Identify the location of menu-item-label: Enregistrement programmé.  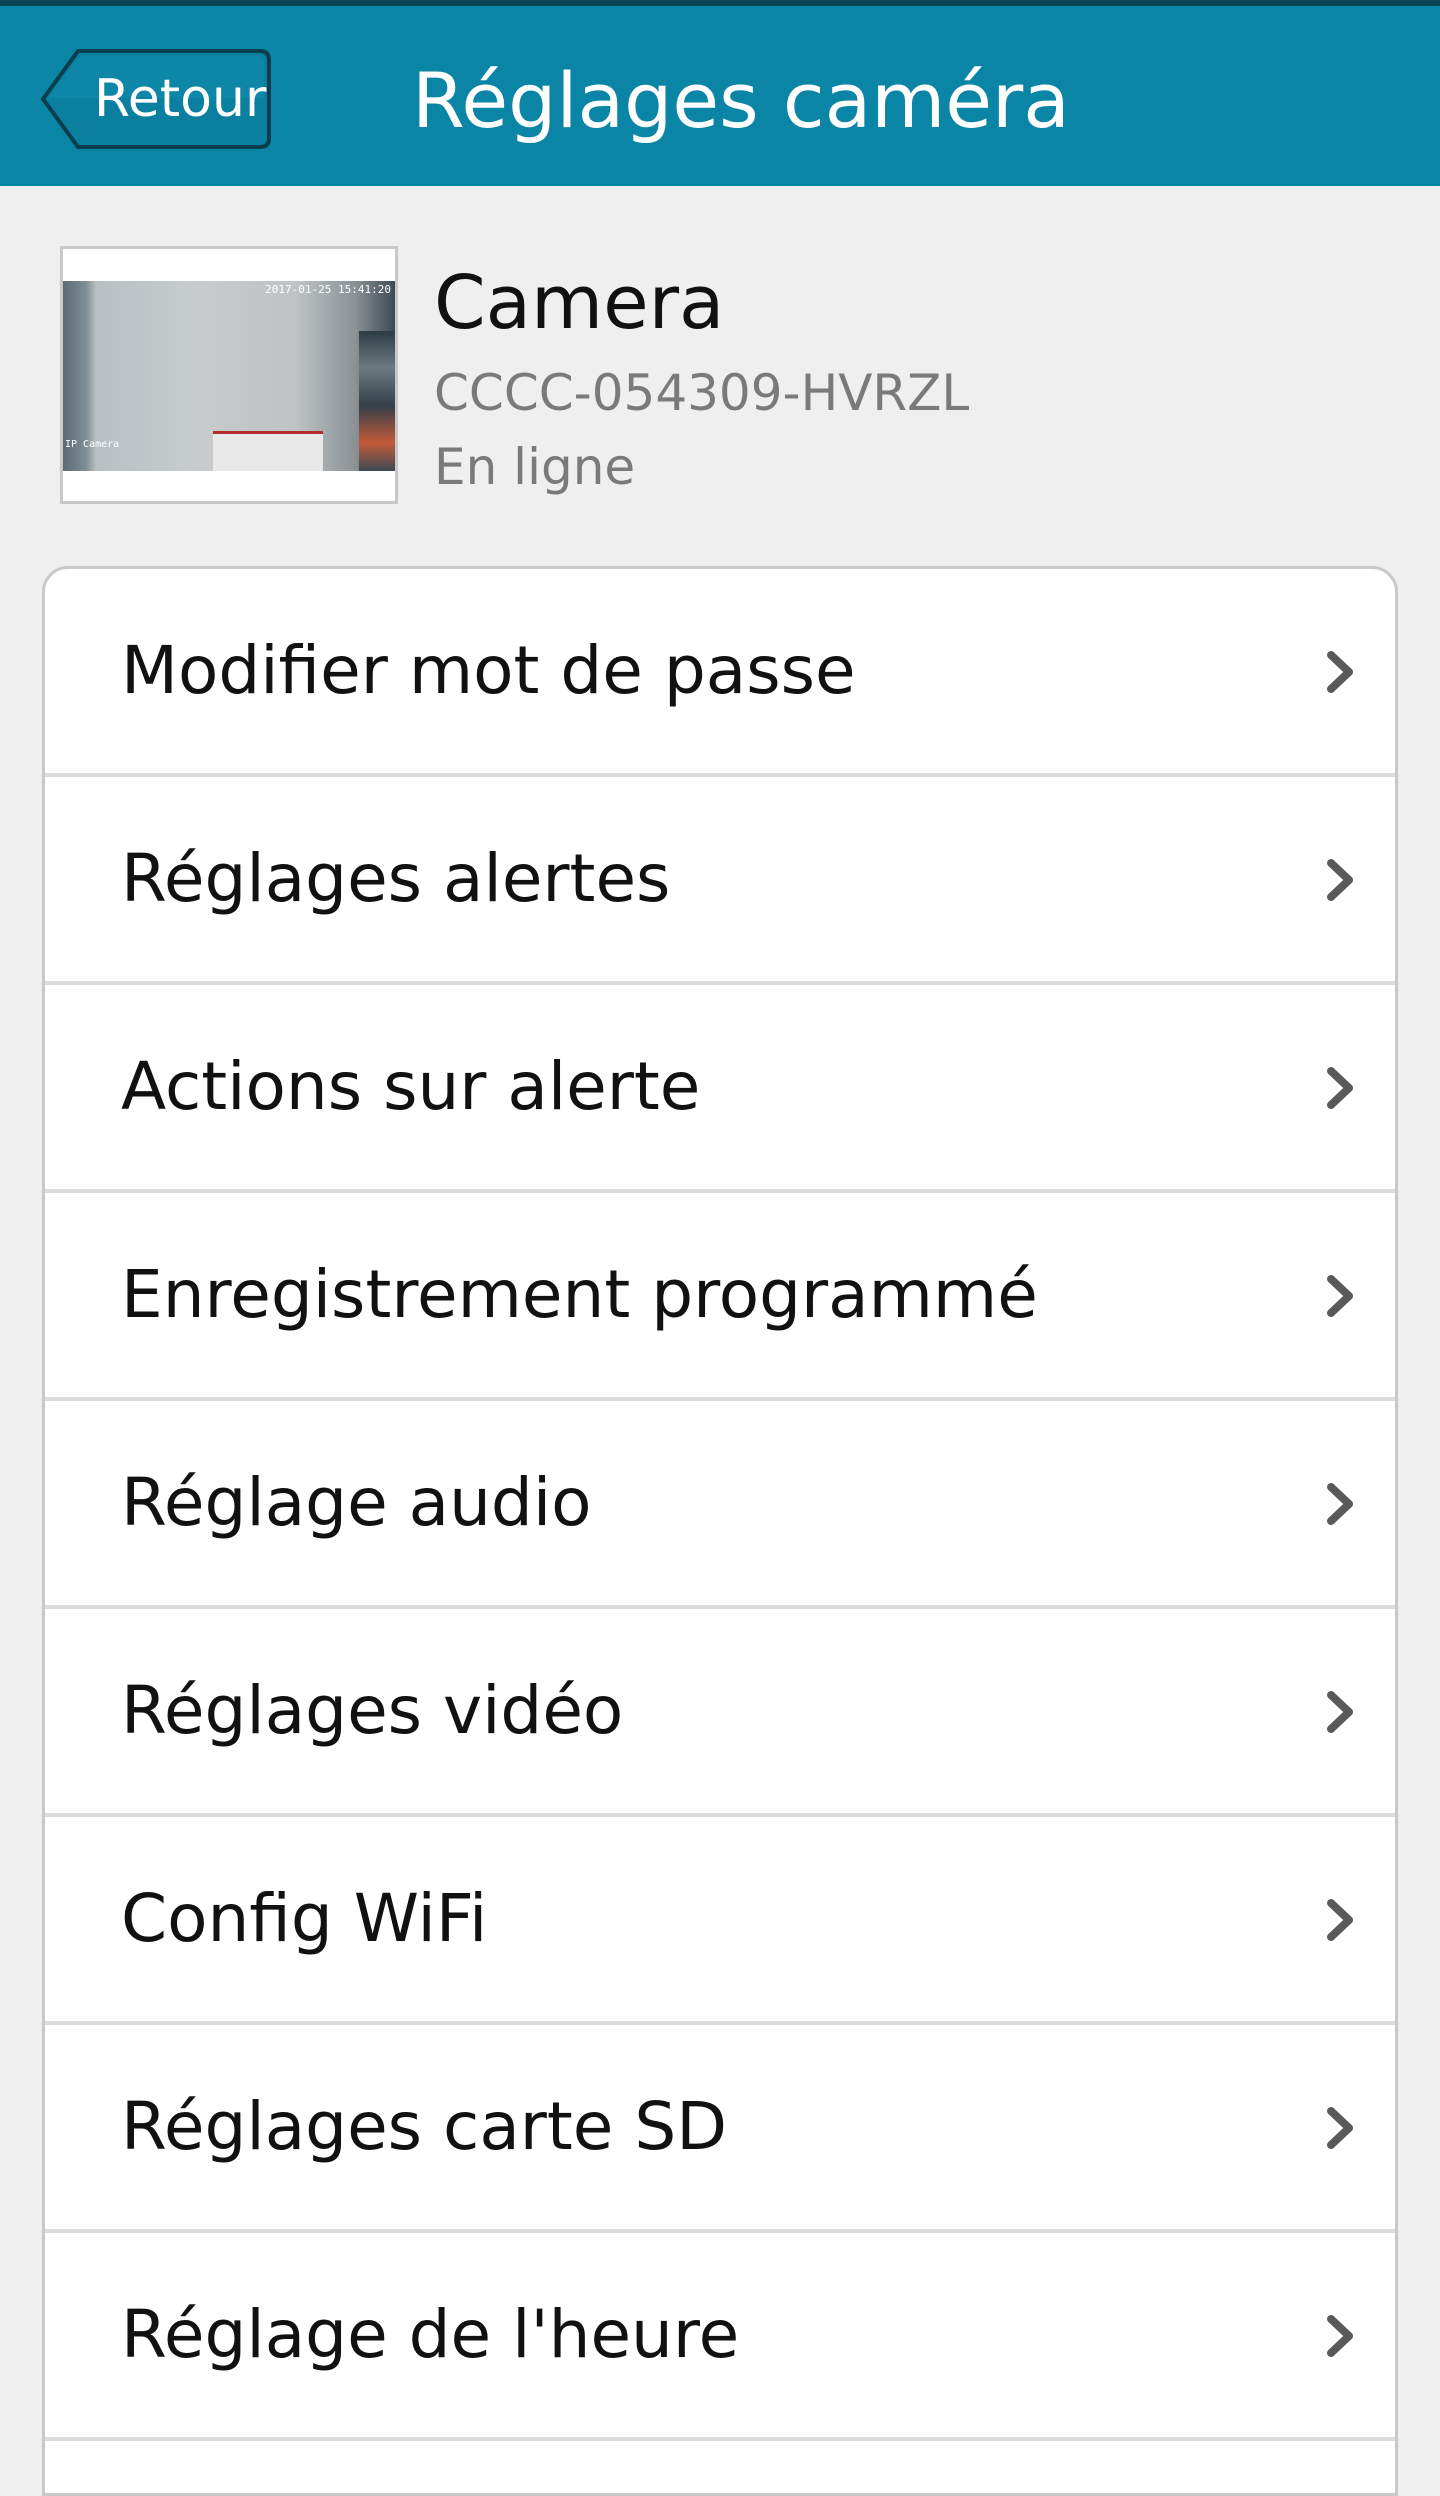
(579, 1294).